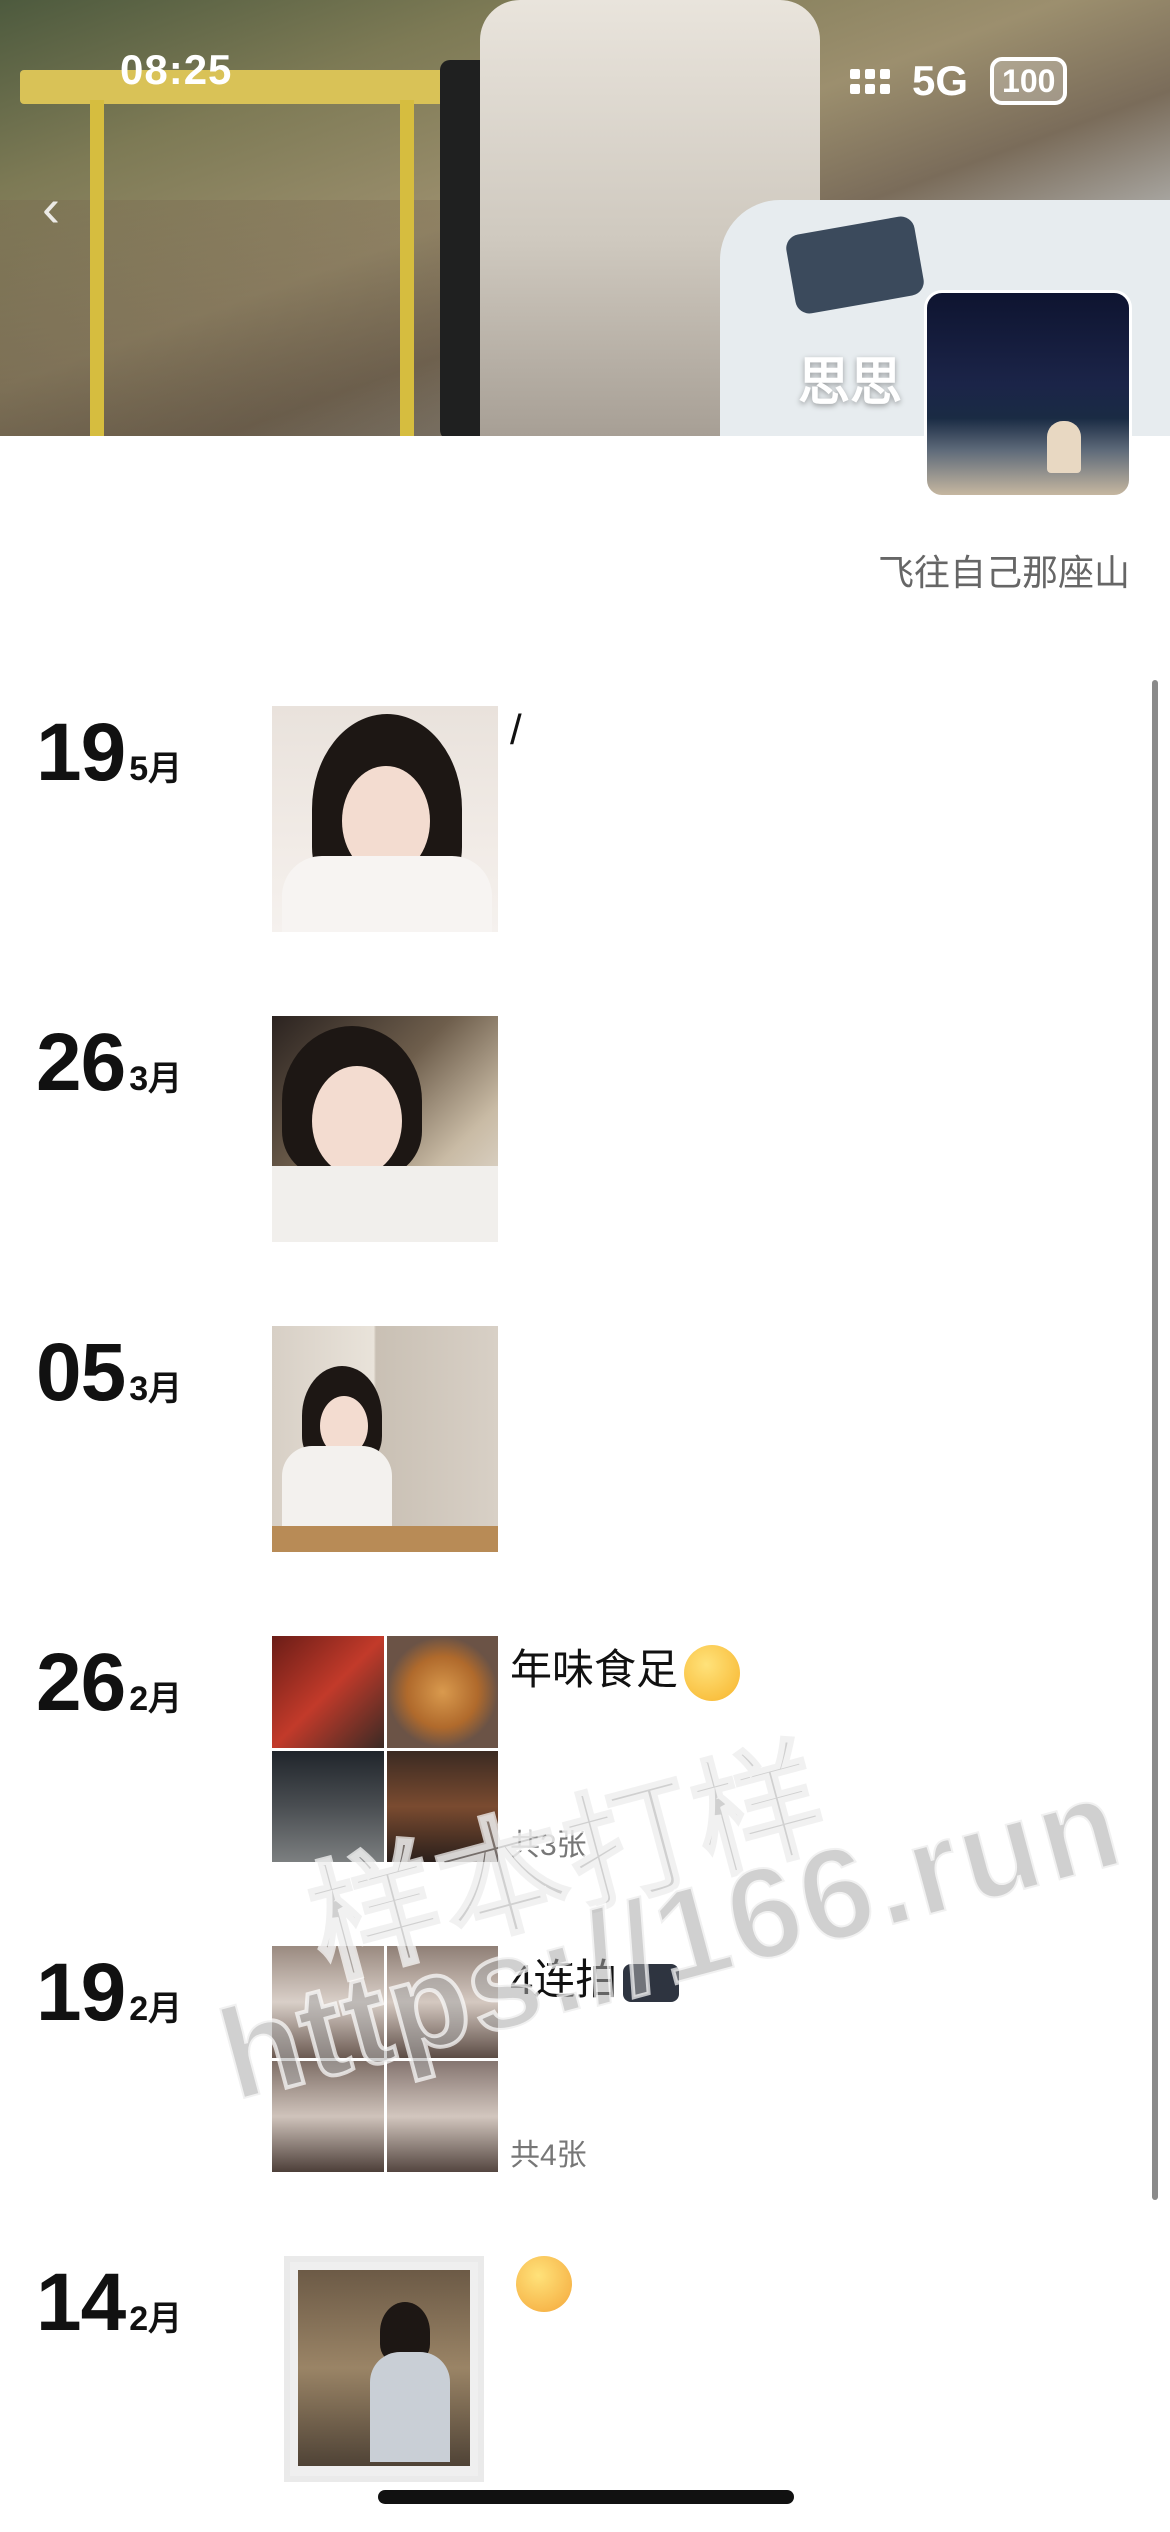 The image size is (1170, 2532). Describe the element at coordinates (62, 208) in the screenshot. I see `back-chevron-icon: ‹` at that location.